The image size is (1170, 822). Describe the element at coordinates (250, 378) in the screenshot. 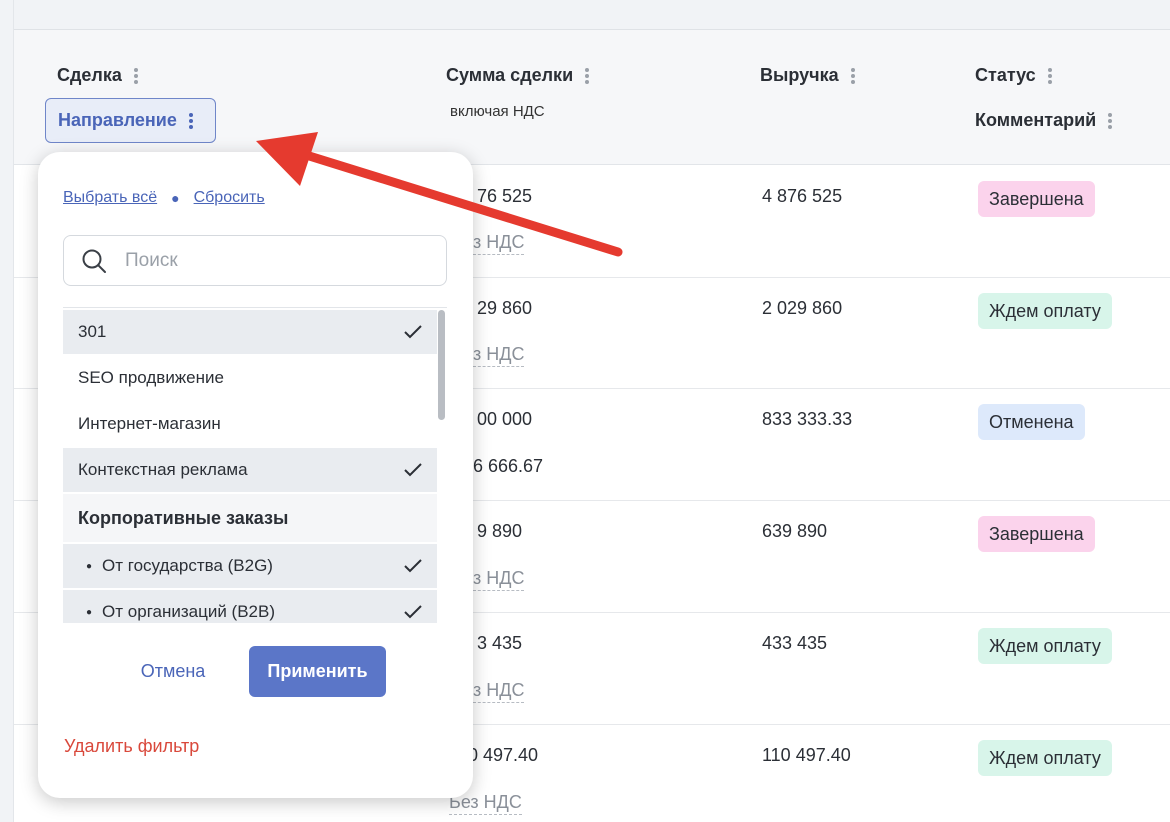

I see `filter-option: SEO продвижение` at that location.